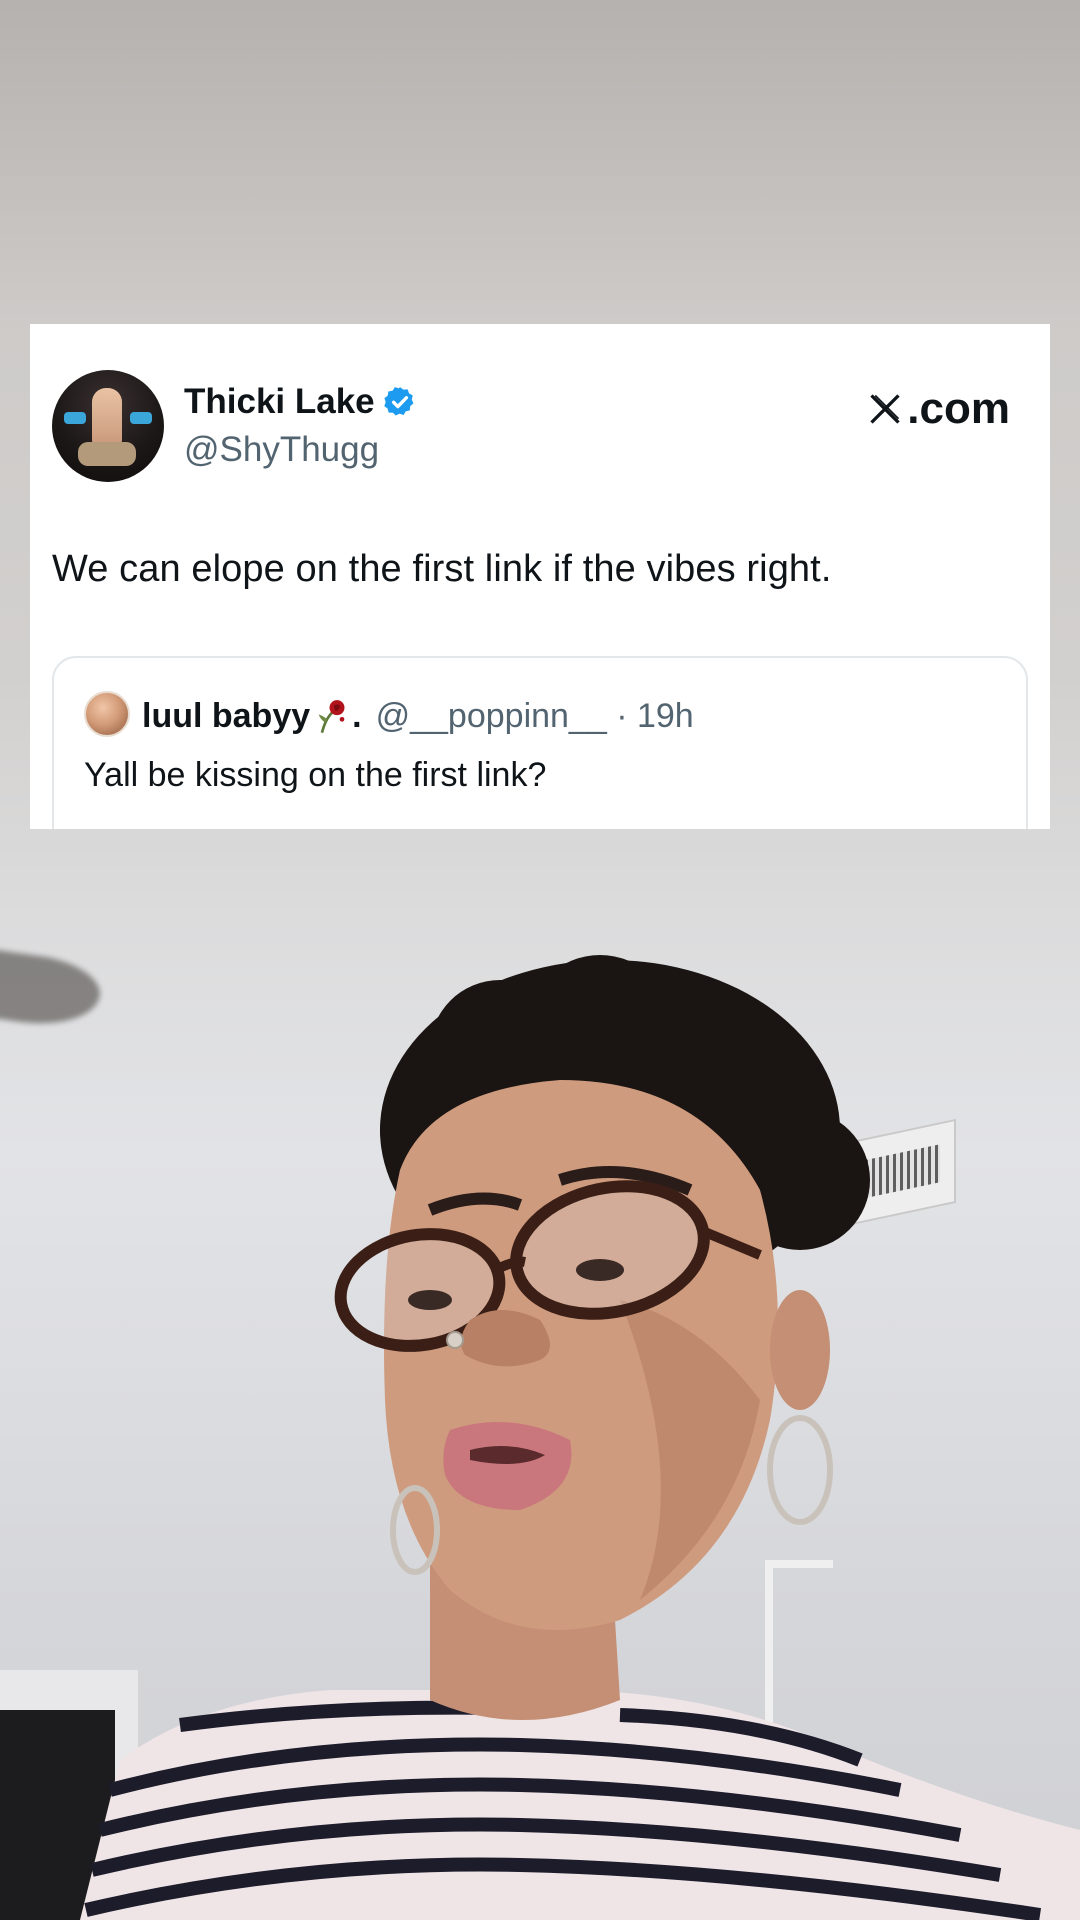 This screenshot has width=1080, height=1920. I want to click on x-brand-logo: .com, so click(938, 409).